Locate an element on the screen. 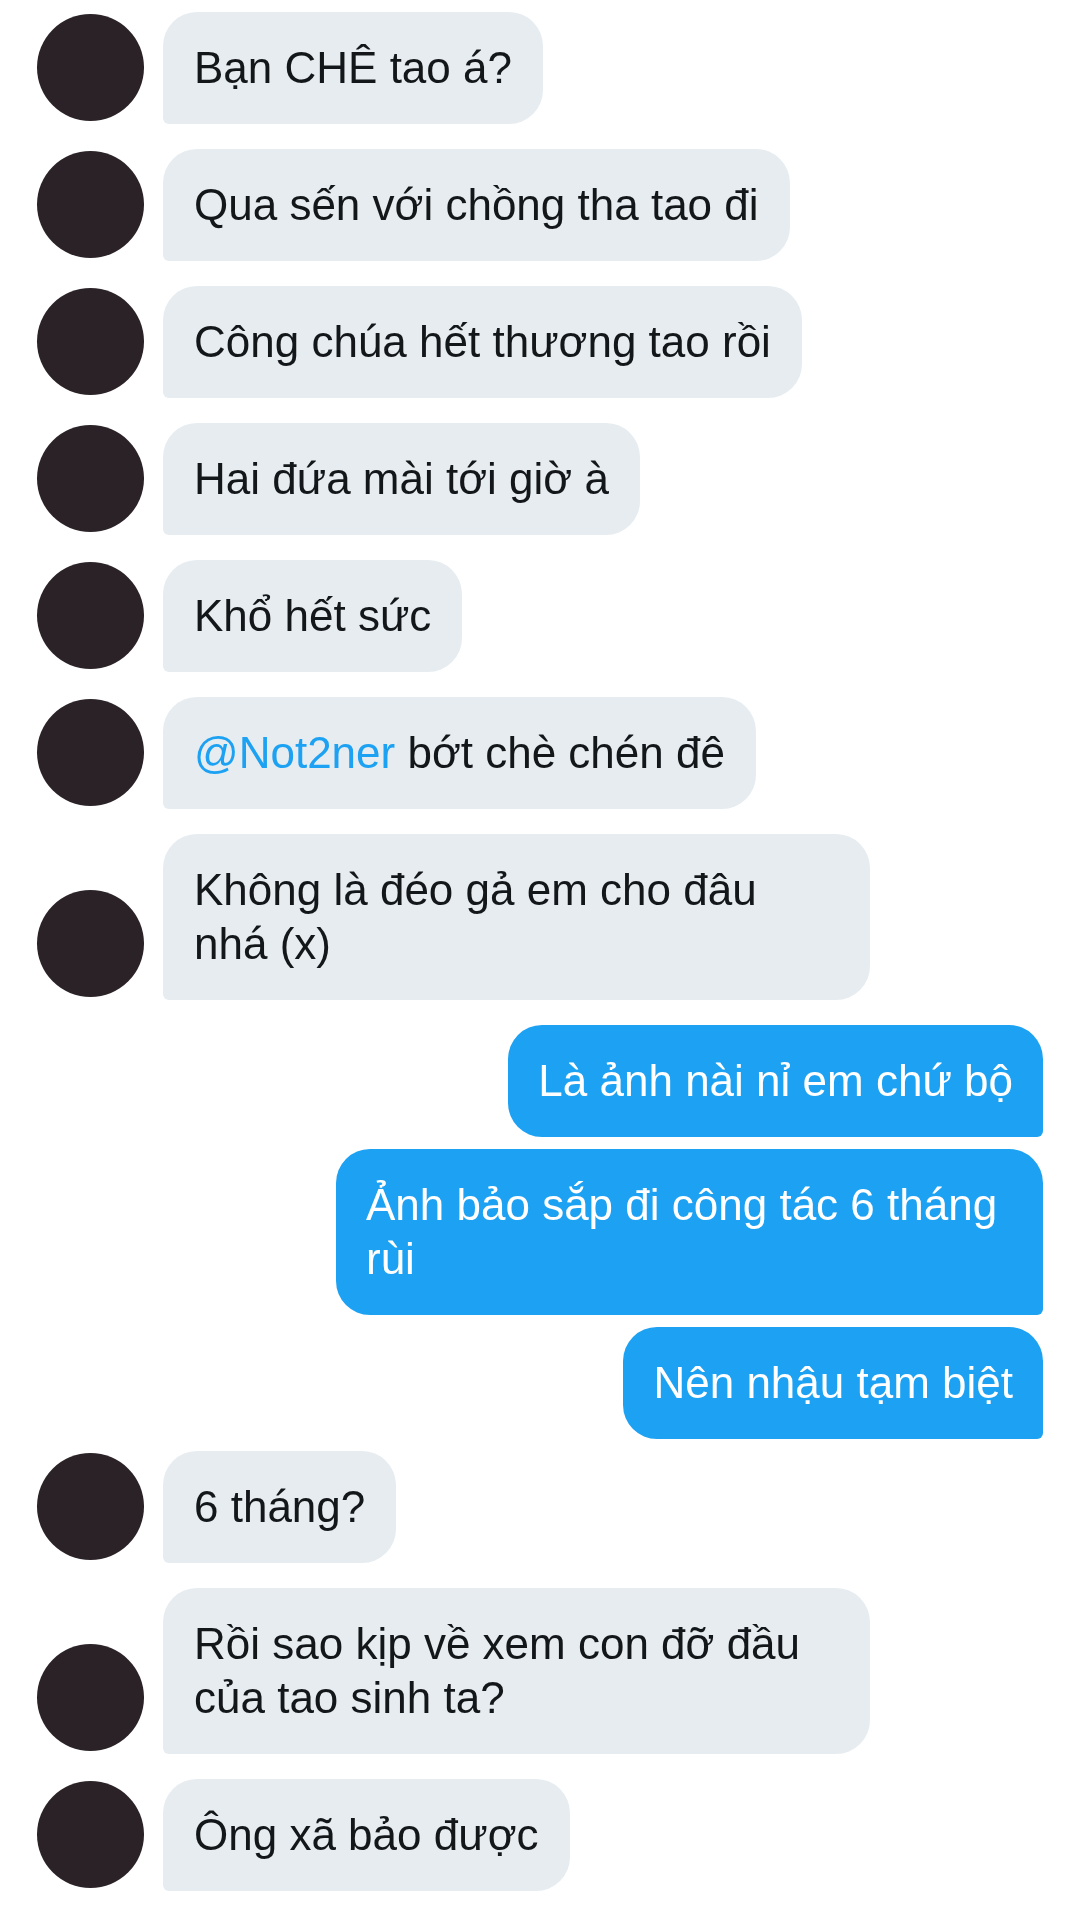  received-message: Qua sến với chồng tha tao đi is located at coordinates (476, 205).